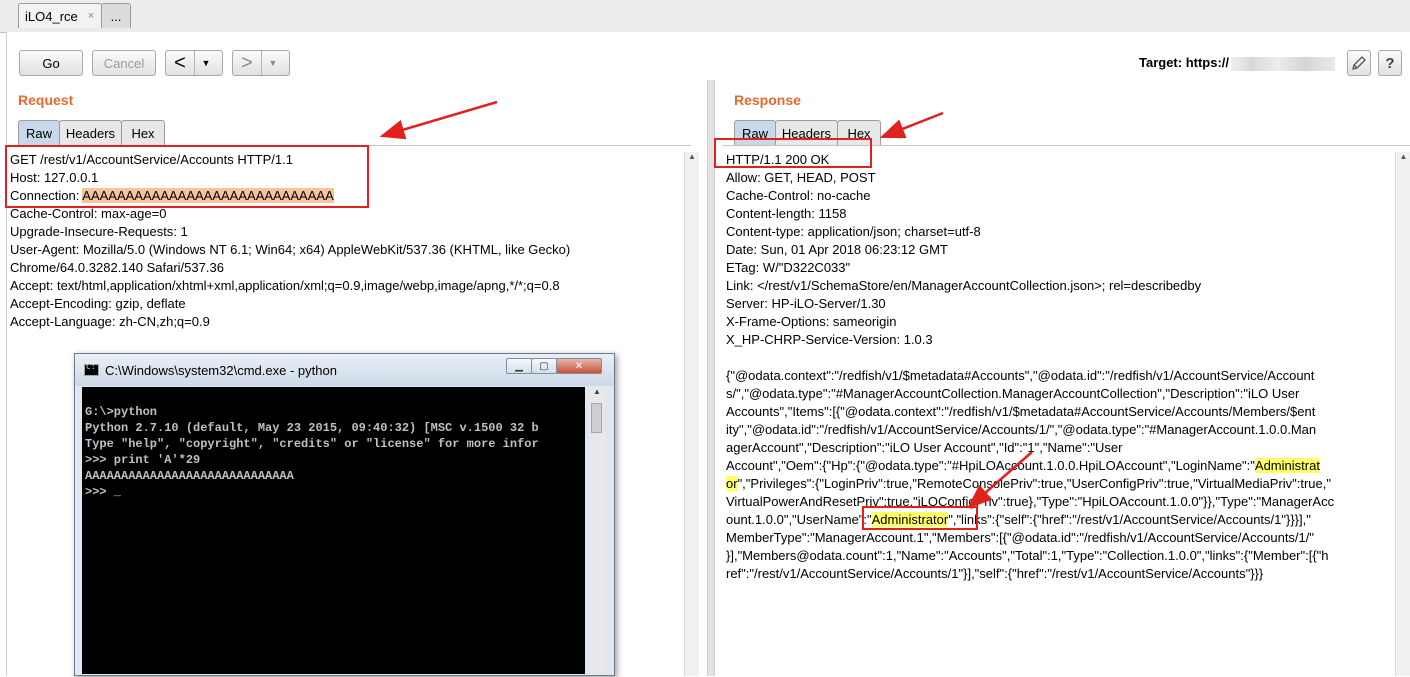 Image resolution: width=1410 pixels, height=677 pixels. Describe the element at coordinates (438, 120) in the screenshot. I see `arrow-to-request` at that location.